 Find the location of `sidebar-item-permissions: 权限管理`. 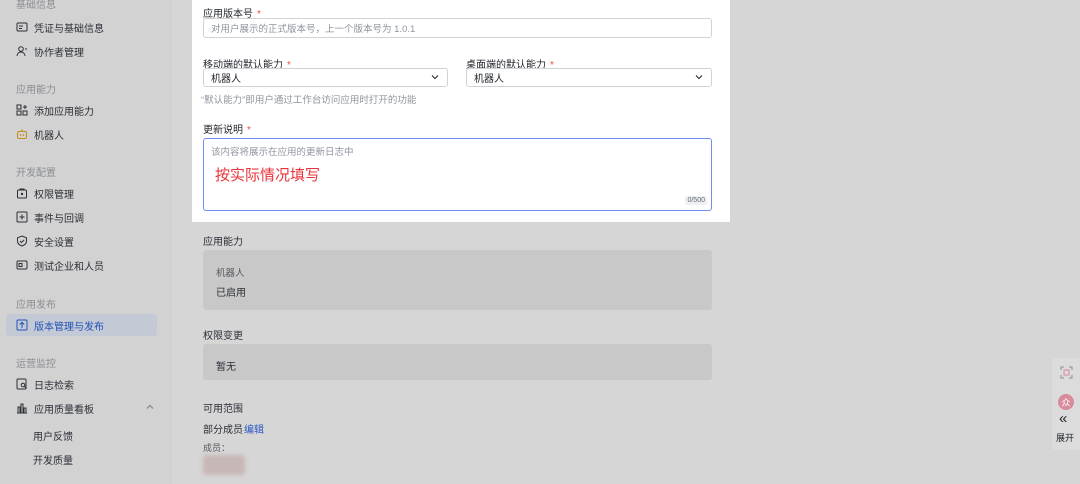

sidebar-item-permissions: 权限管理 is located at coordinates (81, 193).